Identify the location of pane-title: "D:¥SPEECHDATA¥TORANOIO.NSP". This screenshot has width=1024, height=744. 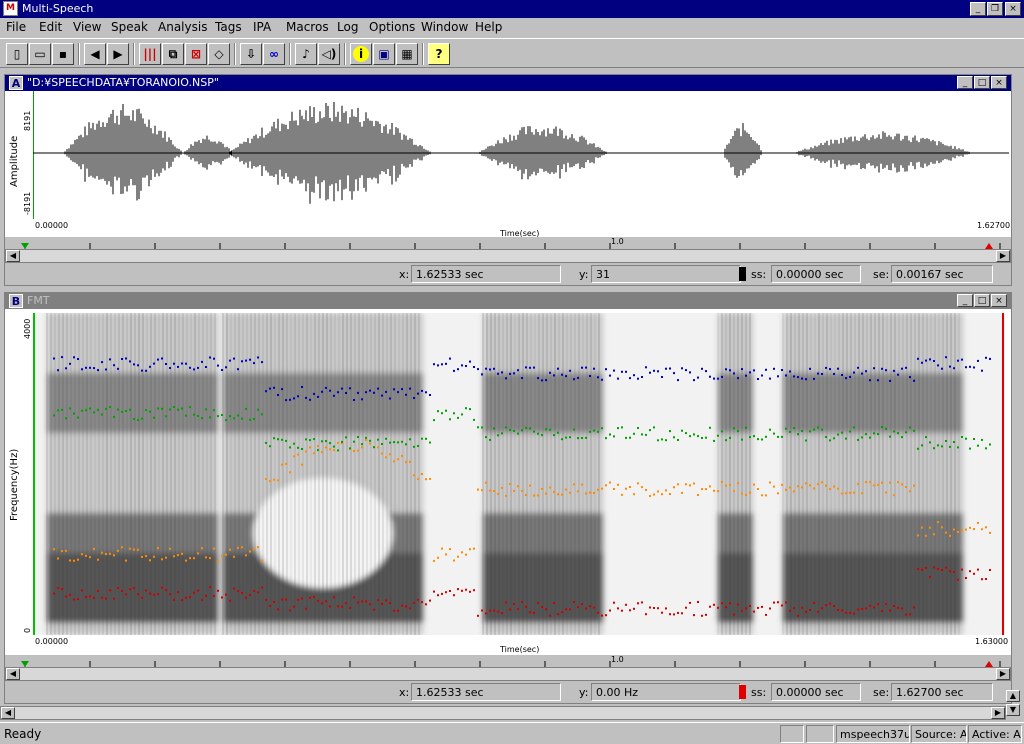
(123, 82).